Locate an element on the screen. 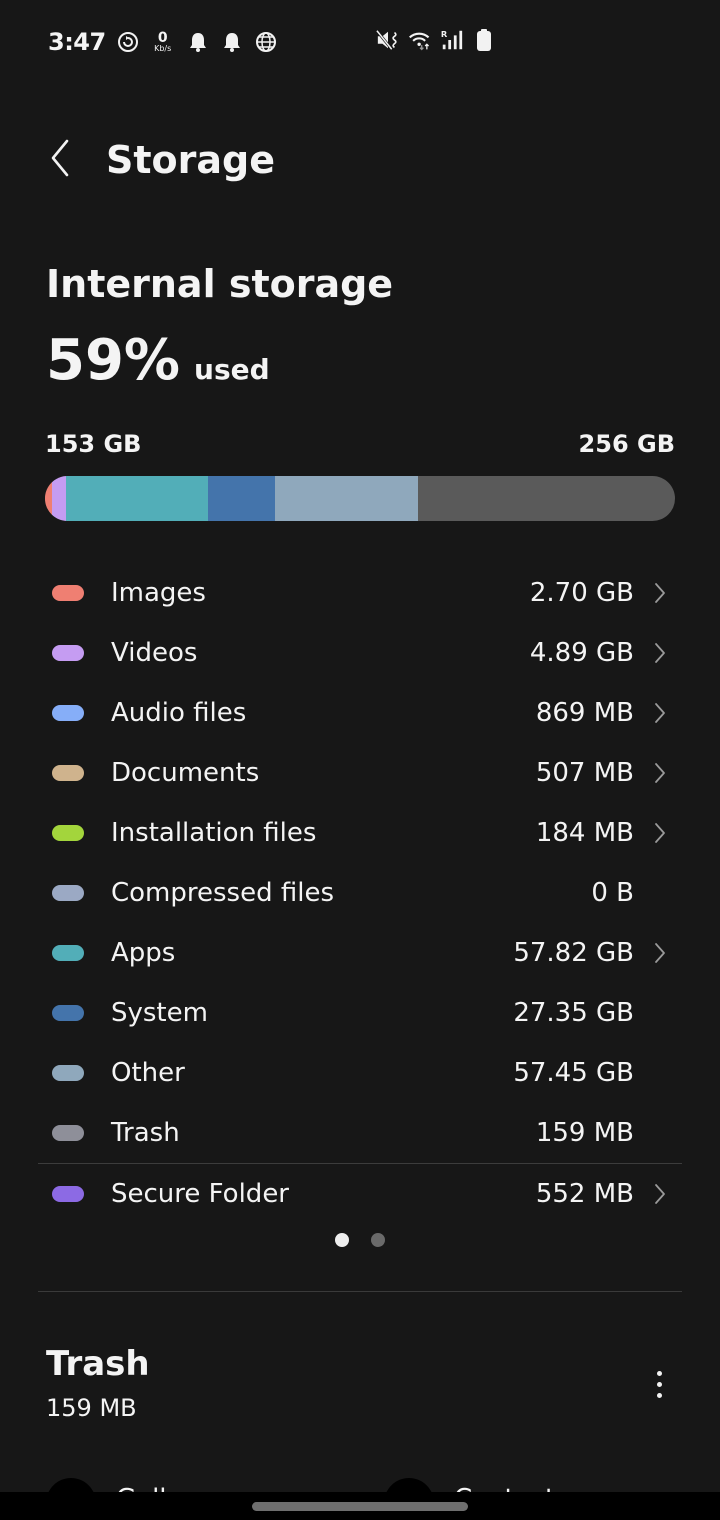 Image resolution: width=720 pixels, height=1520 pixels. category-row-trash: Trash 159 MB is located at coordinates (360, 1133).